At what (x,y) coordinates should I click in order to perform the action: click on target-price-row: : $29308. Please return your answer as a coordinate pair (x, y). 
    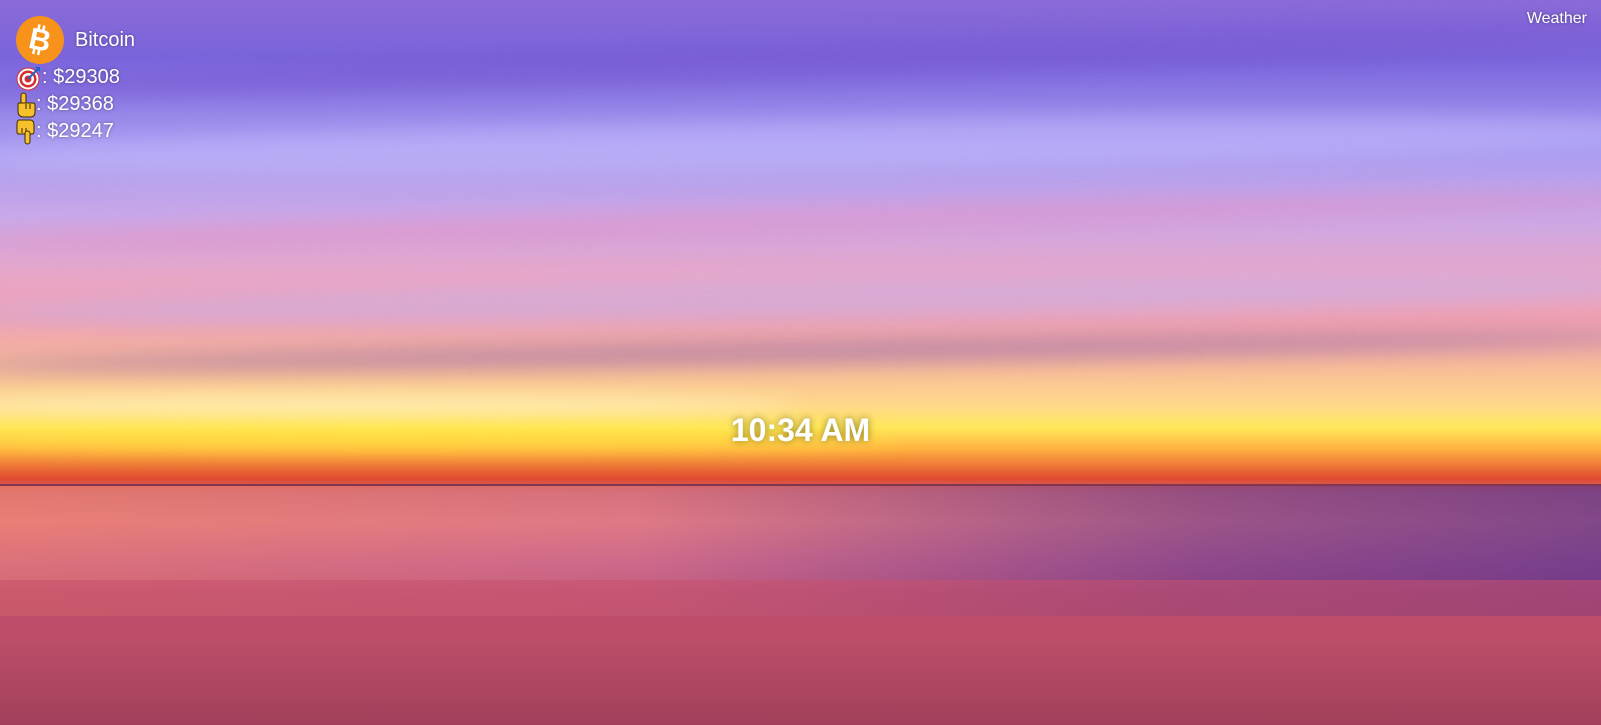
    Looking at the image, I should click on (75, 77).